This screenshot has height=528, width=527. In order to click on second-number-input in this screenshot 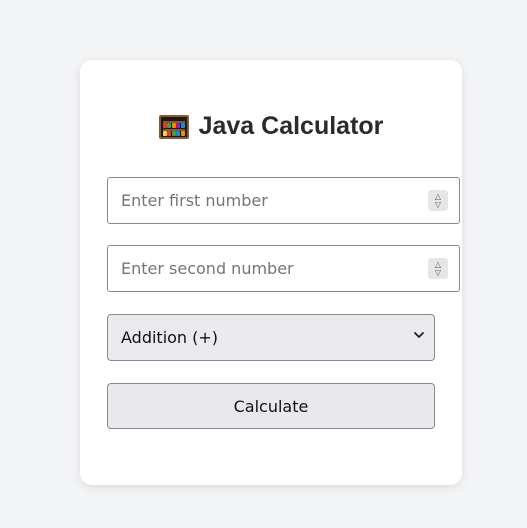, I will do `click(266, 268)`.